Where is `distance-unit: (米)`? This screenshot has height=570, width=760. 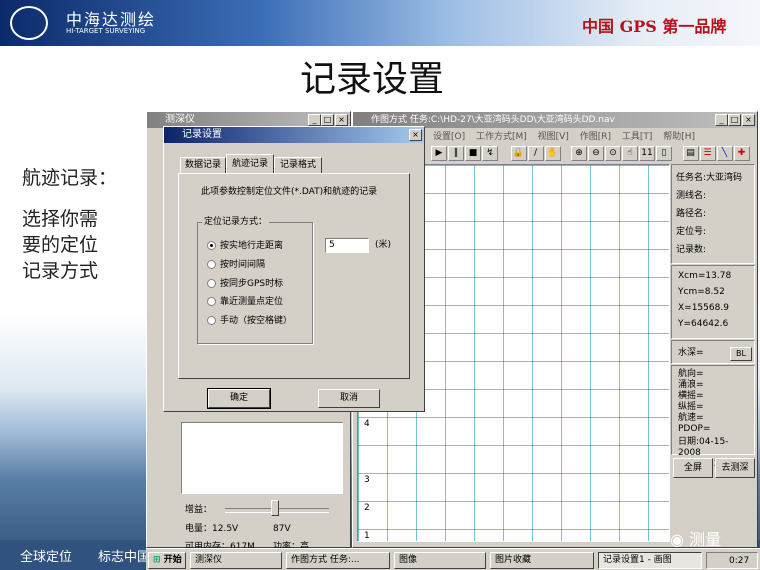 distance-unit: (米) is located at coordinates (383, 245).